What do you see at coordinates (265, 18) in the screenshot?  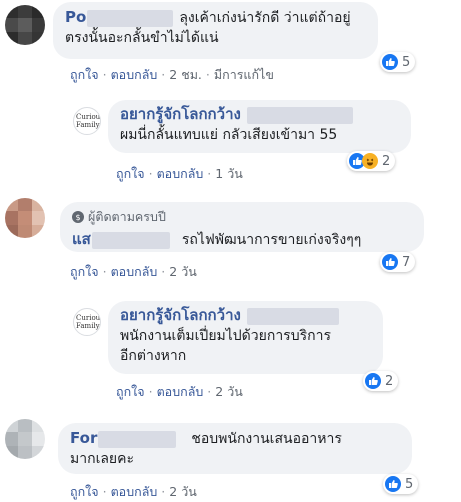 I see `comment-text: ลุงเค้าเก่งน่ารักดี ว่าแต่ถ้าอยู่` at bounding box center [265, 18].